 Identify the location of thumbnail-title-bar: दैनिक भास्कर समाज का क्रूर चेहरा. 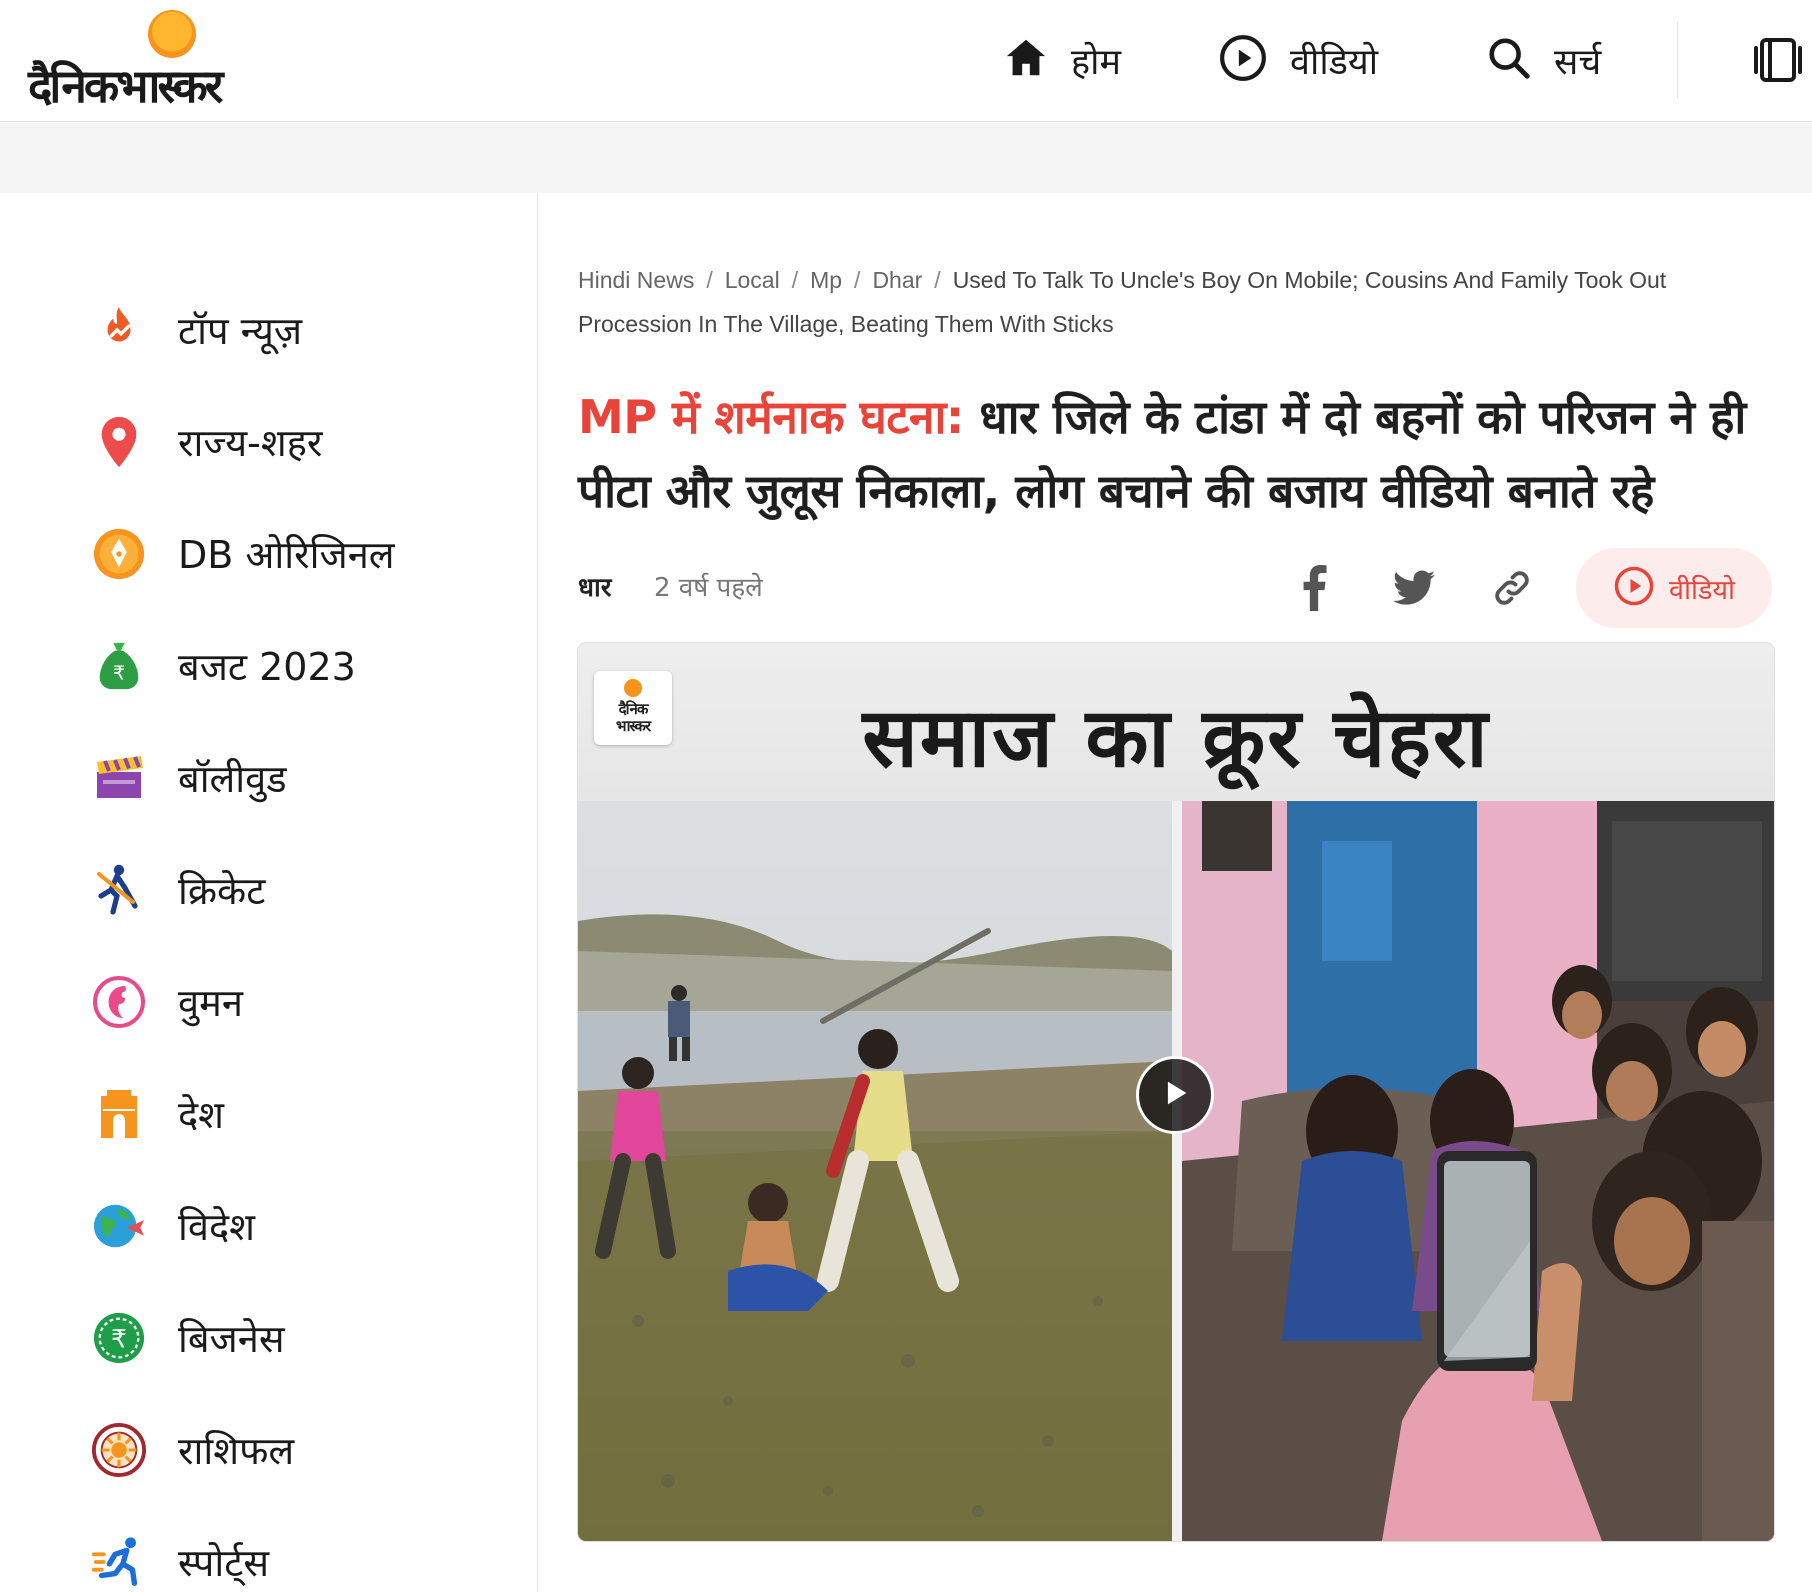
(1176, 722).